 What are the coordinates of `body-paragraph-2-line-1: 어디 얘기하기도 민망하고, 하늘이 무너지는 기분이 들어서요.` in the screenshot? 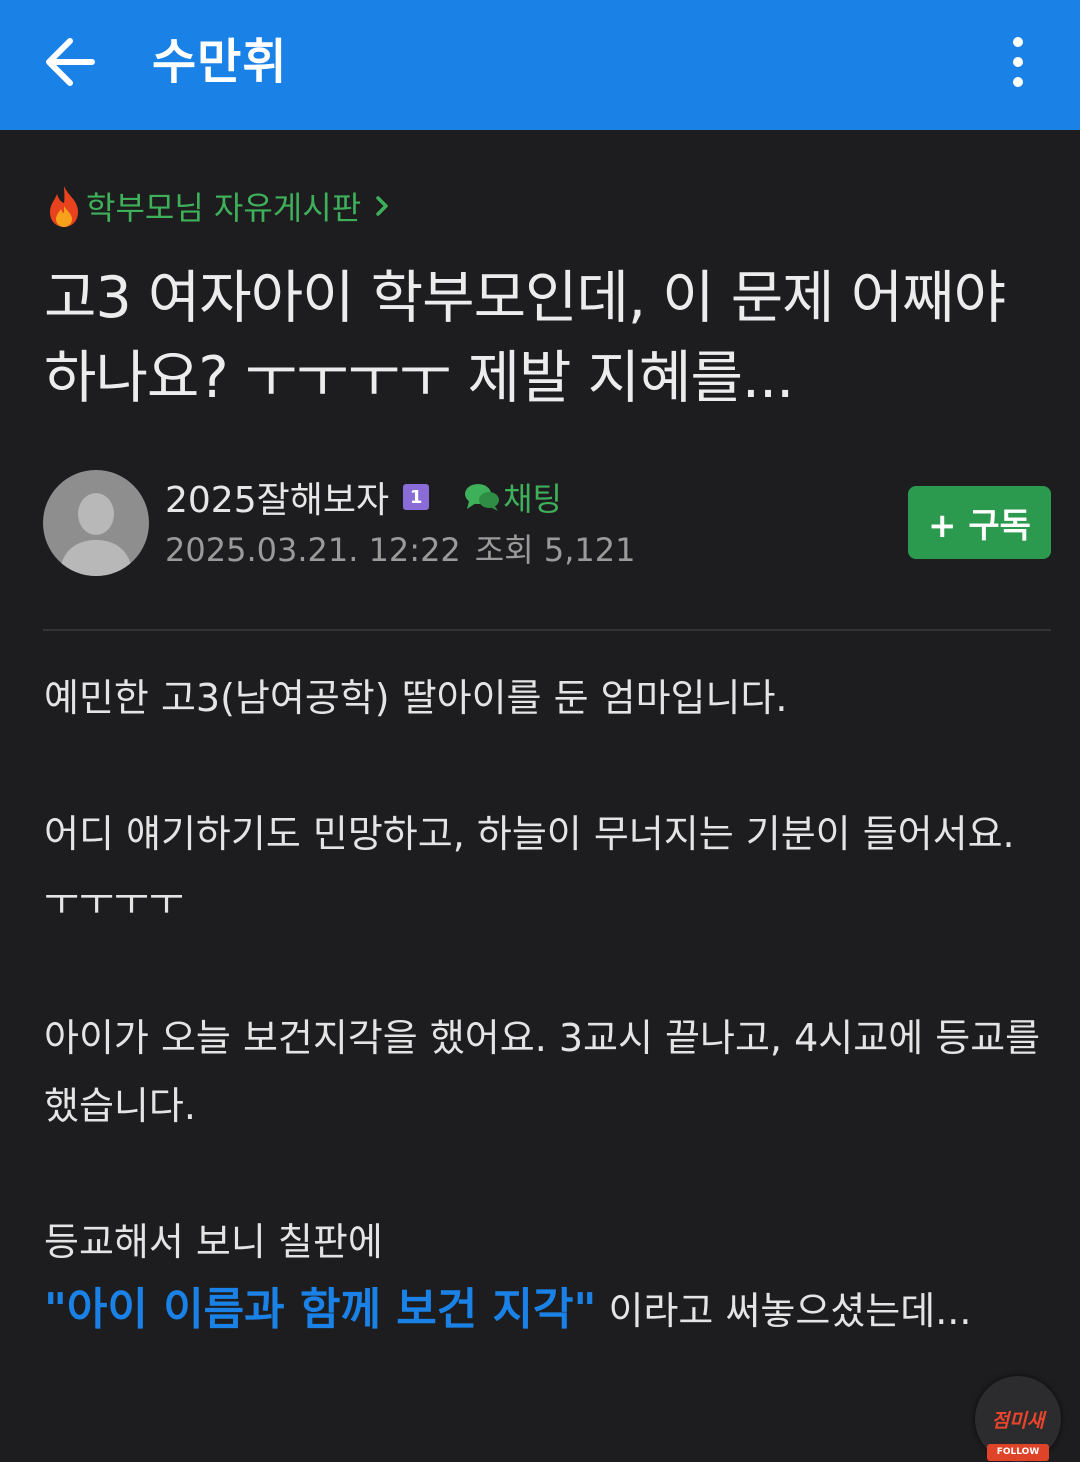 It's located at (529, 834).